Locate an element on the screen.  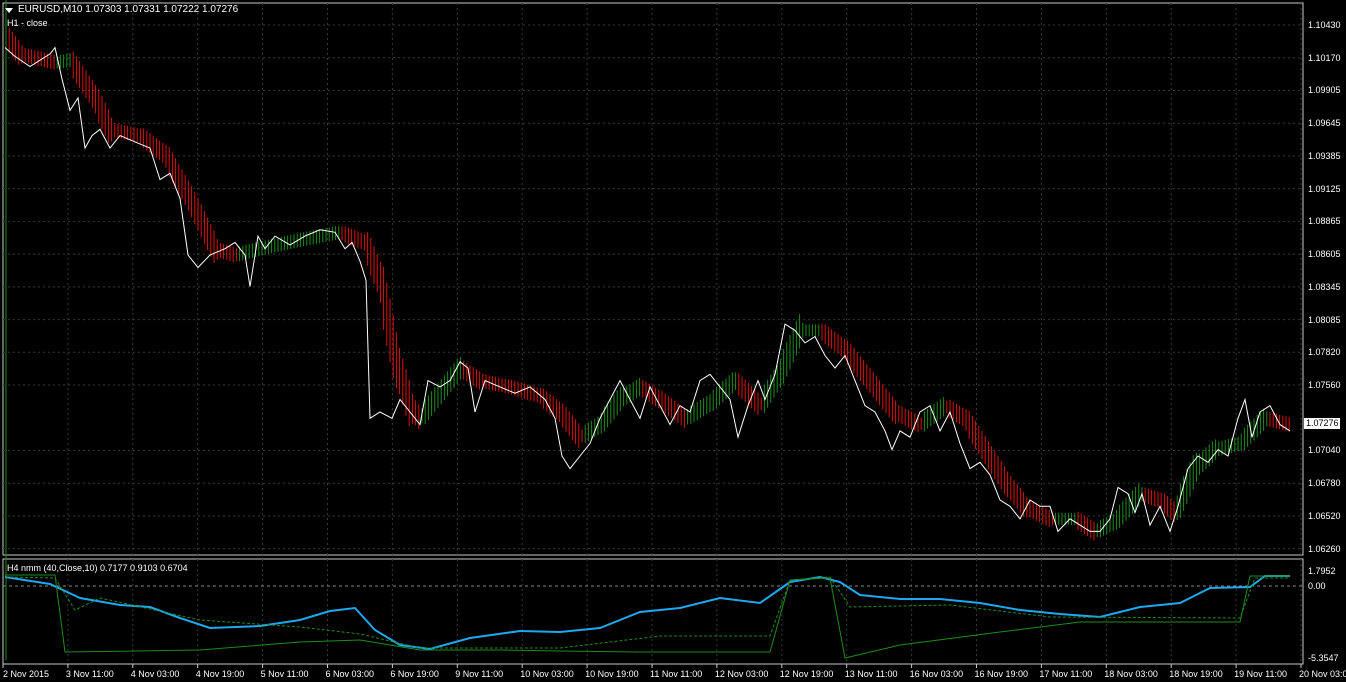
time-axis-label: 13 Nov 11:00 is located at coordinates (871, 674).